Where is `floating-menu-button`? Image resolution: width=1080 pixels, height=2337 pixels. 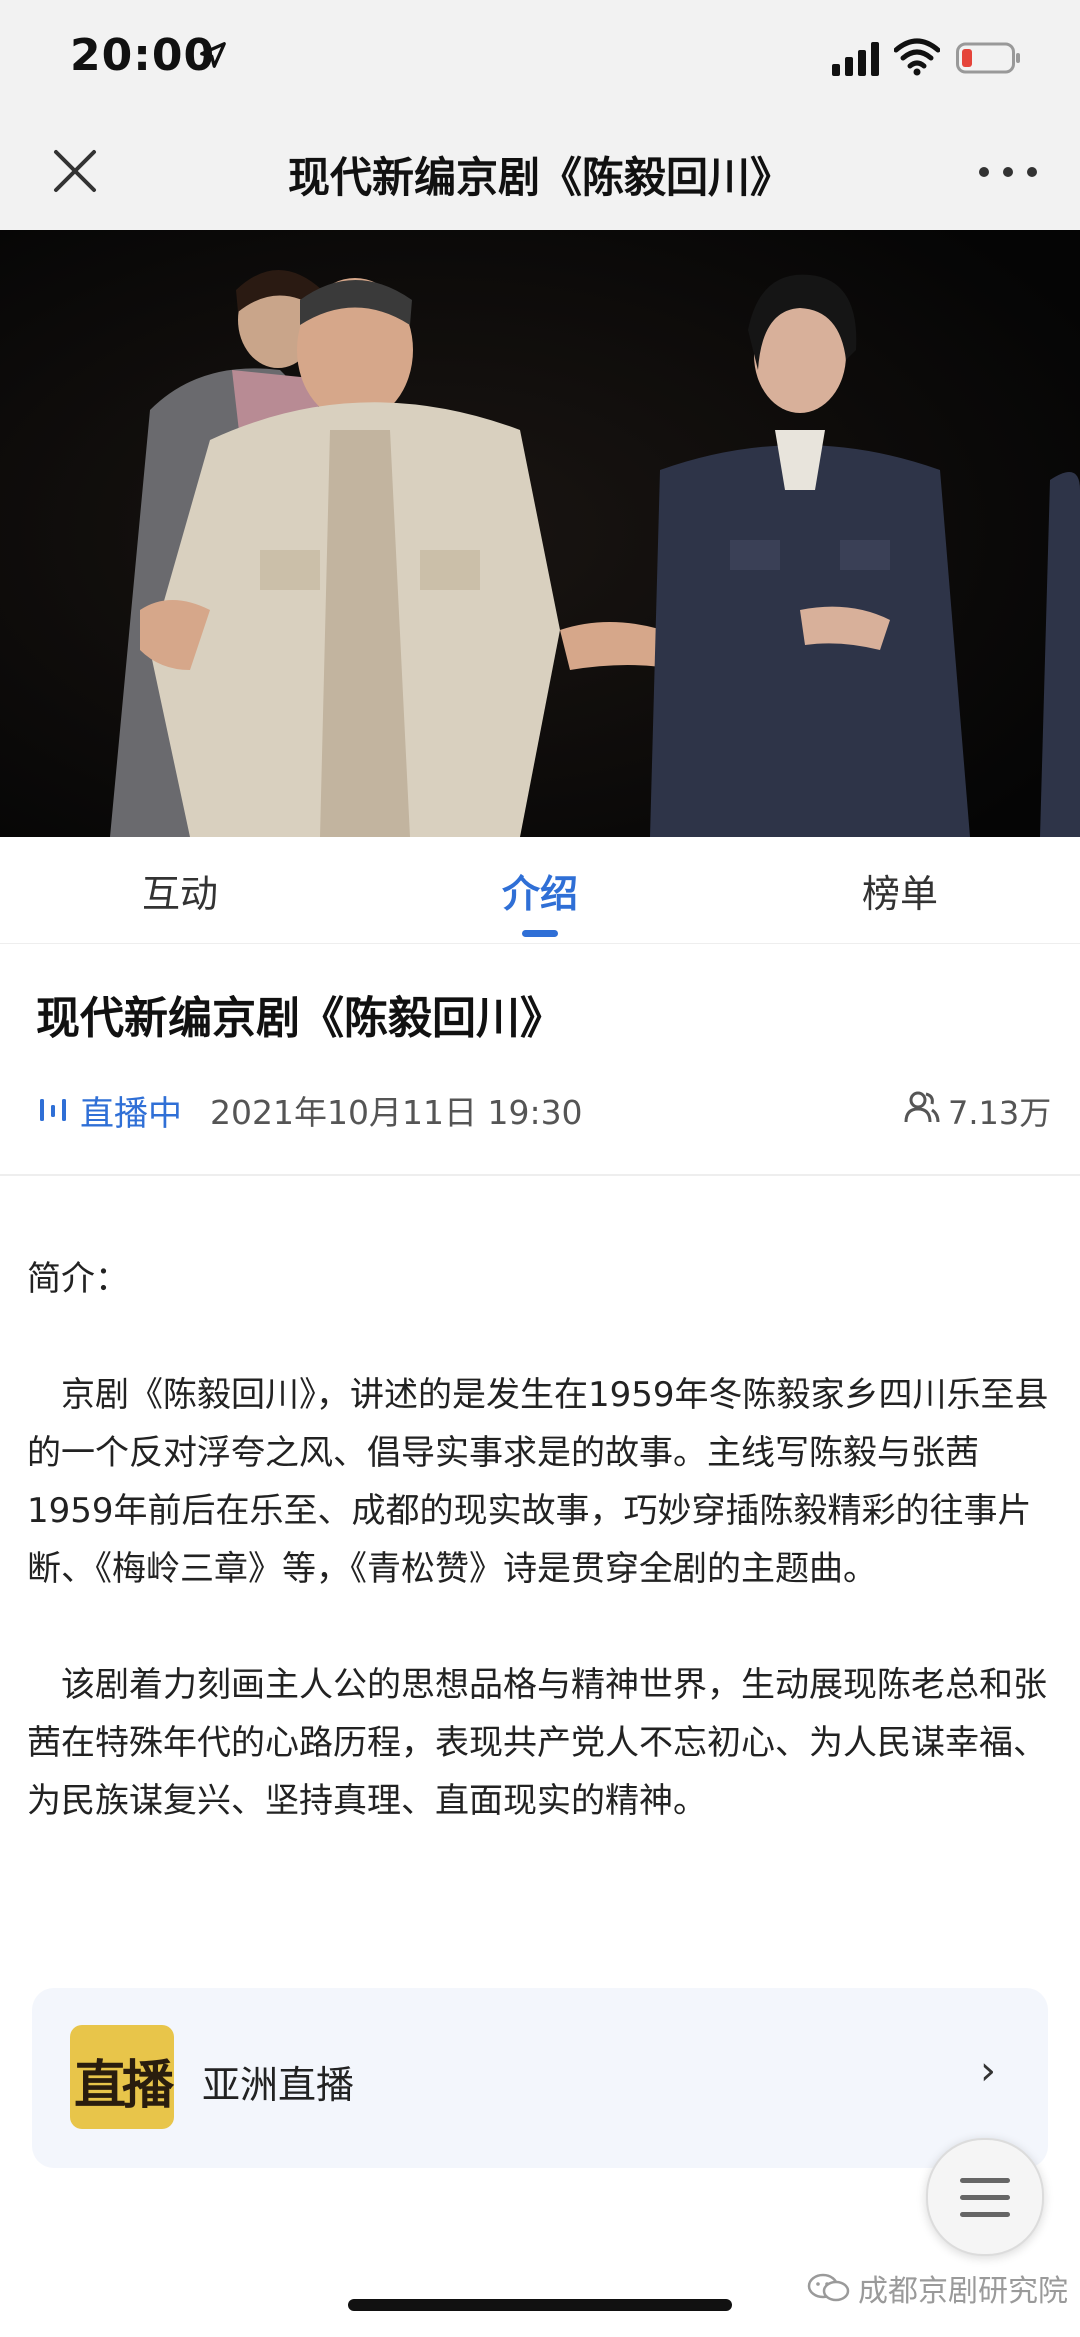 floating-menu-button is located at coordinates (985, 2197).